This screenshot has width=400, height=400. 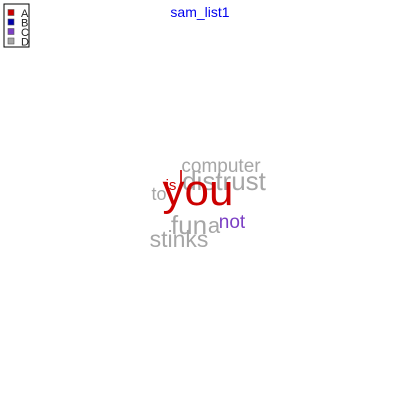 What do you see at coordinates (11, 41) in the screenshot?
I see `legend-swatch-d` at bounding box center [11, 41].